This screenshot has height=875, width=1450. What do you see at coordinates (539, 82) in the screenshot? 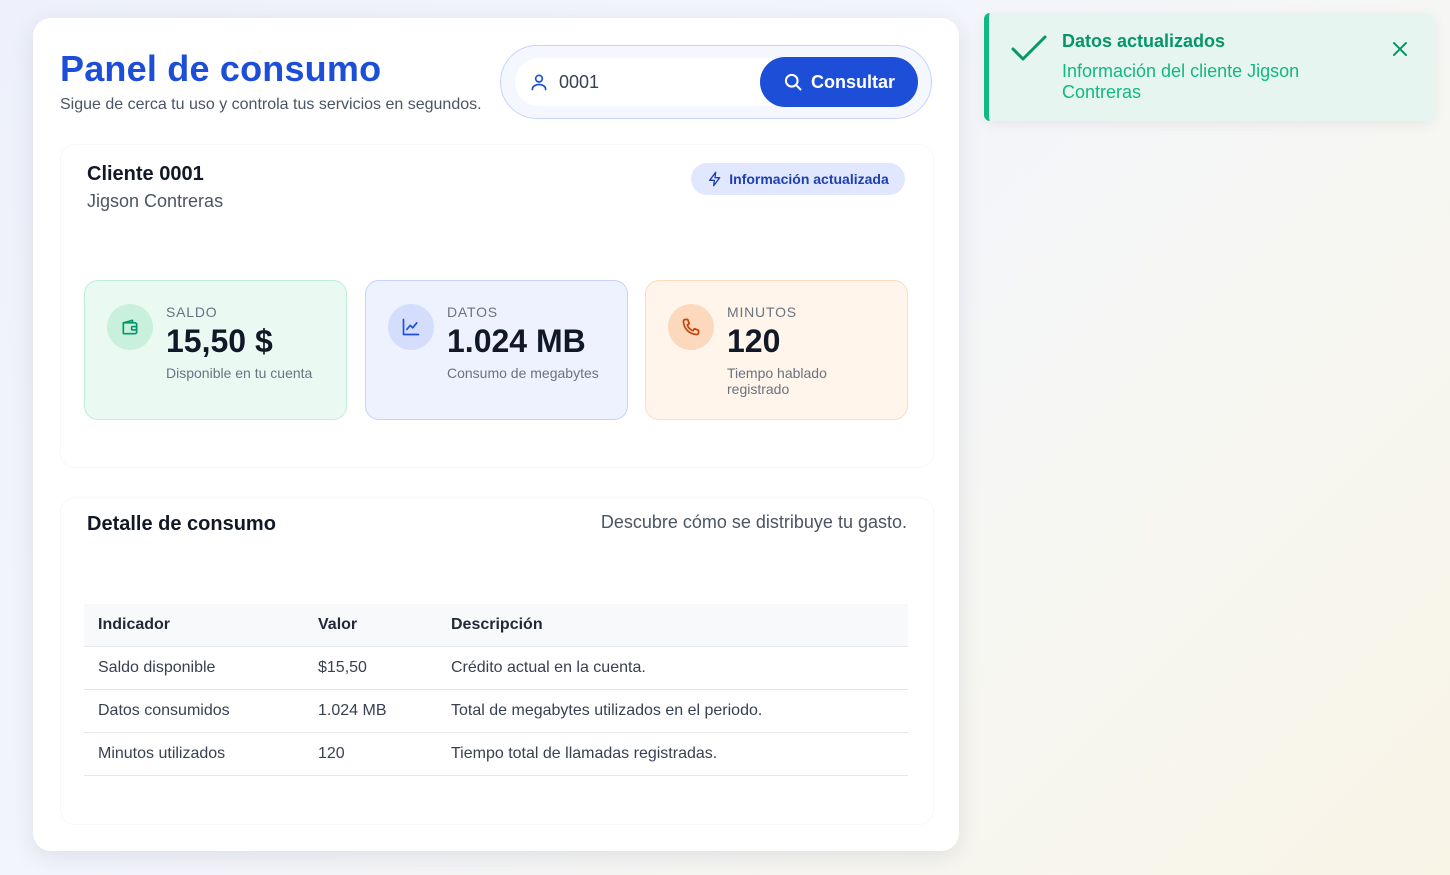
I see `user-icon` at bounding box center [539, 82].